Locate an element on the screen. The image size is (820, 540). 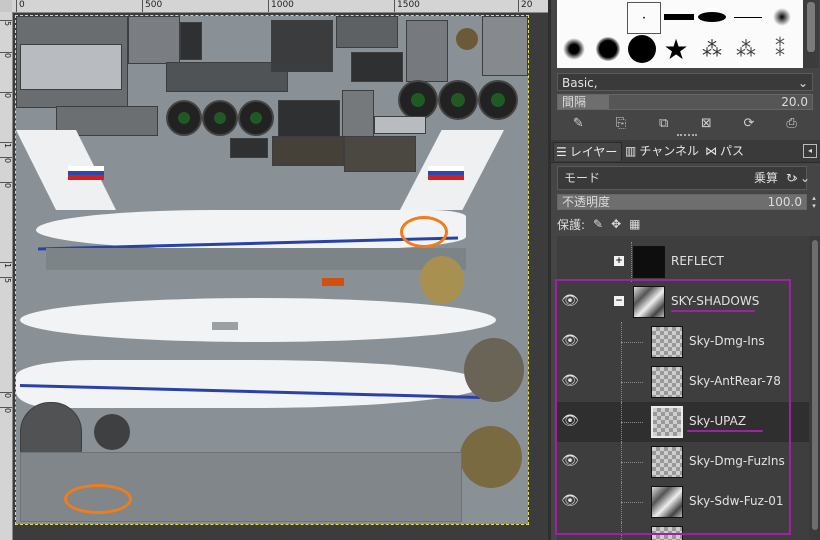
layer-row: 👁 Sky-AntRear-78 is located at coordinates (683, 382).